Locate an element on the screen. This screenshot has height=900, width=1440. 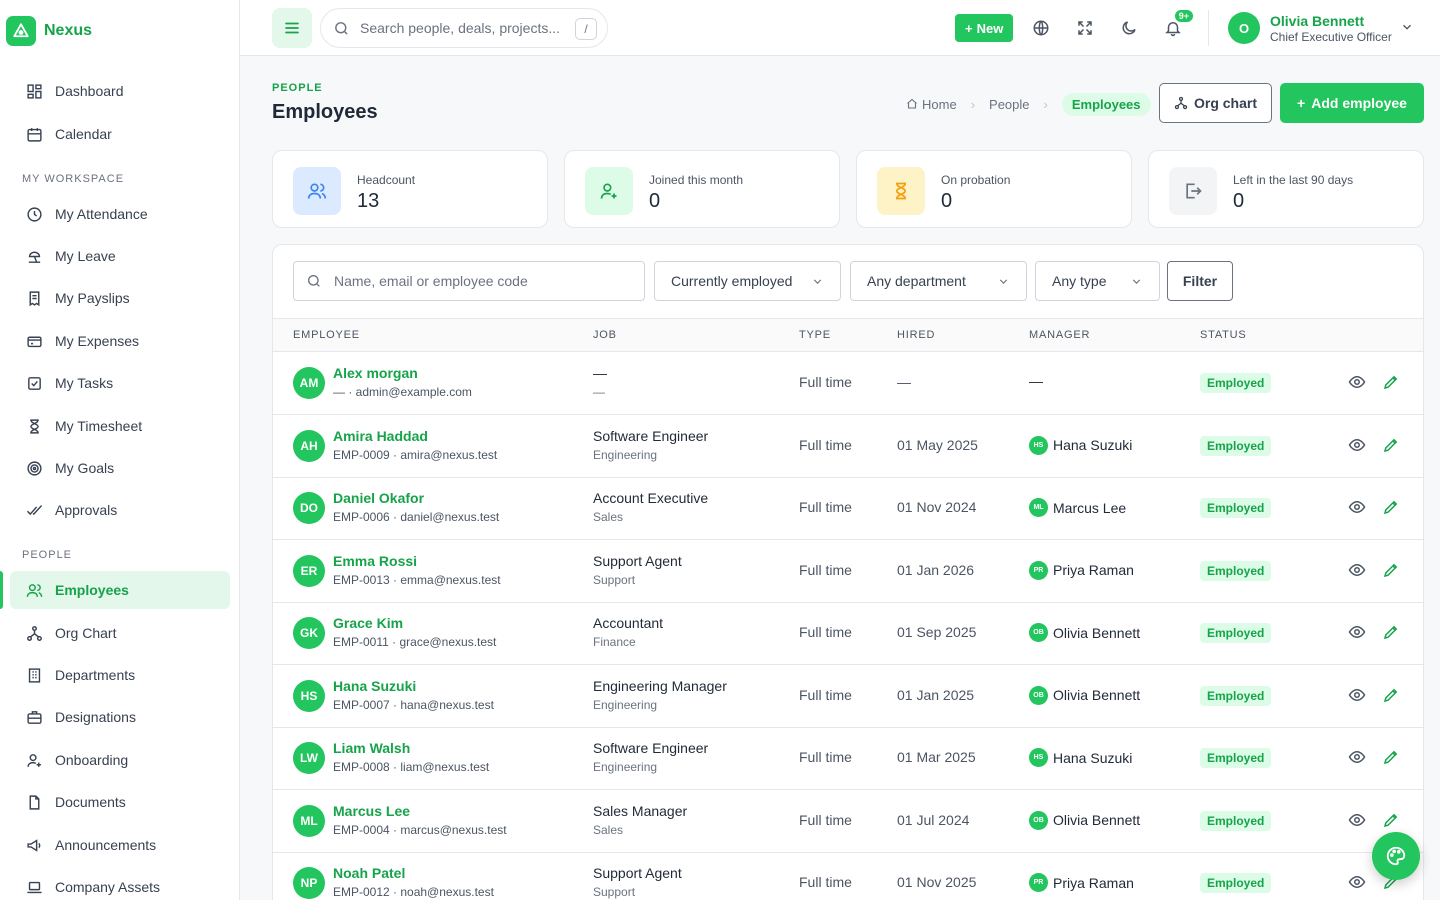
sidebar-item-onboarding: Onboarding is located at coordinates (120, 760).